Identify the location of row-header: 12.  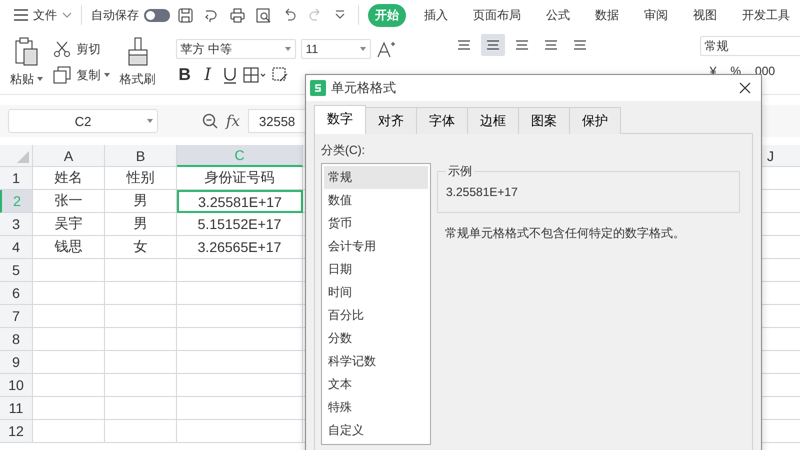
(16, 431).